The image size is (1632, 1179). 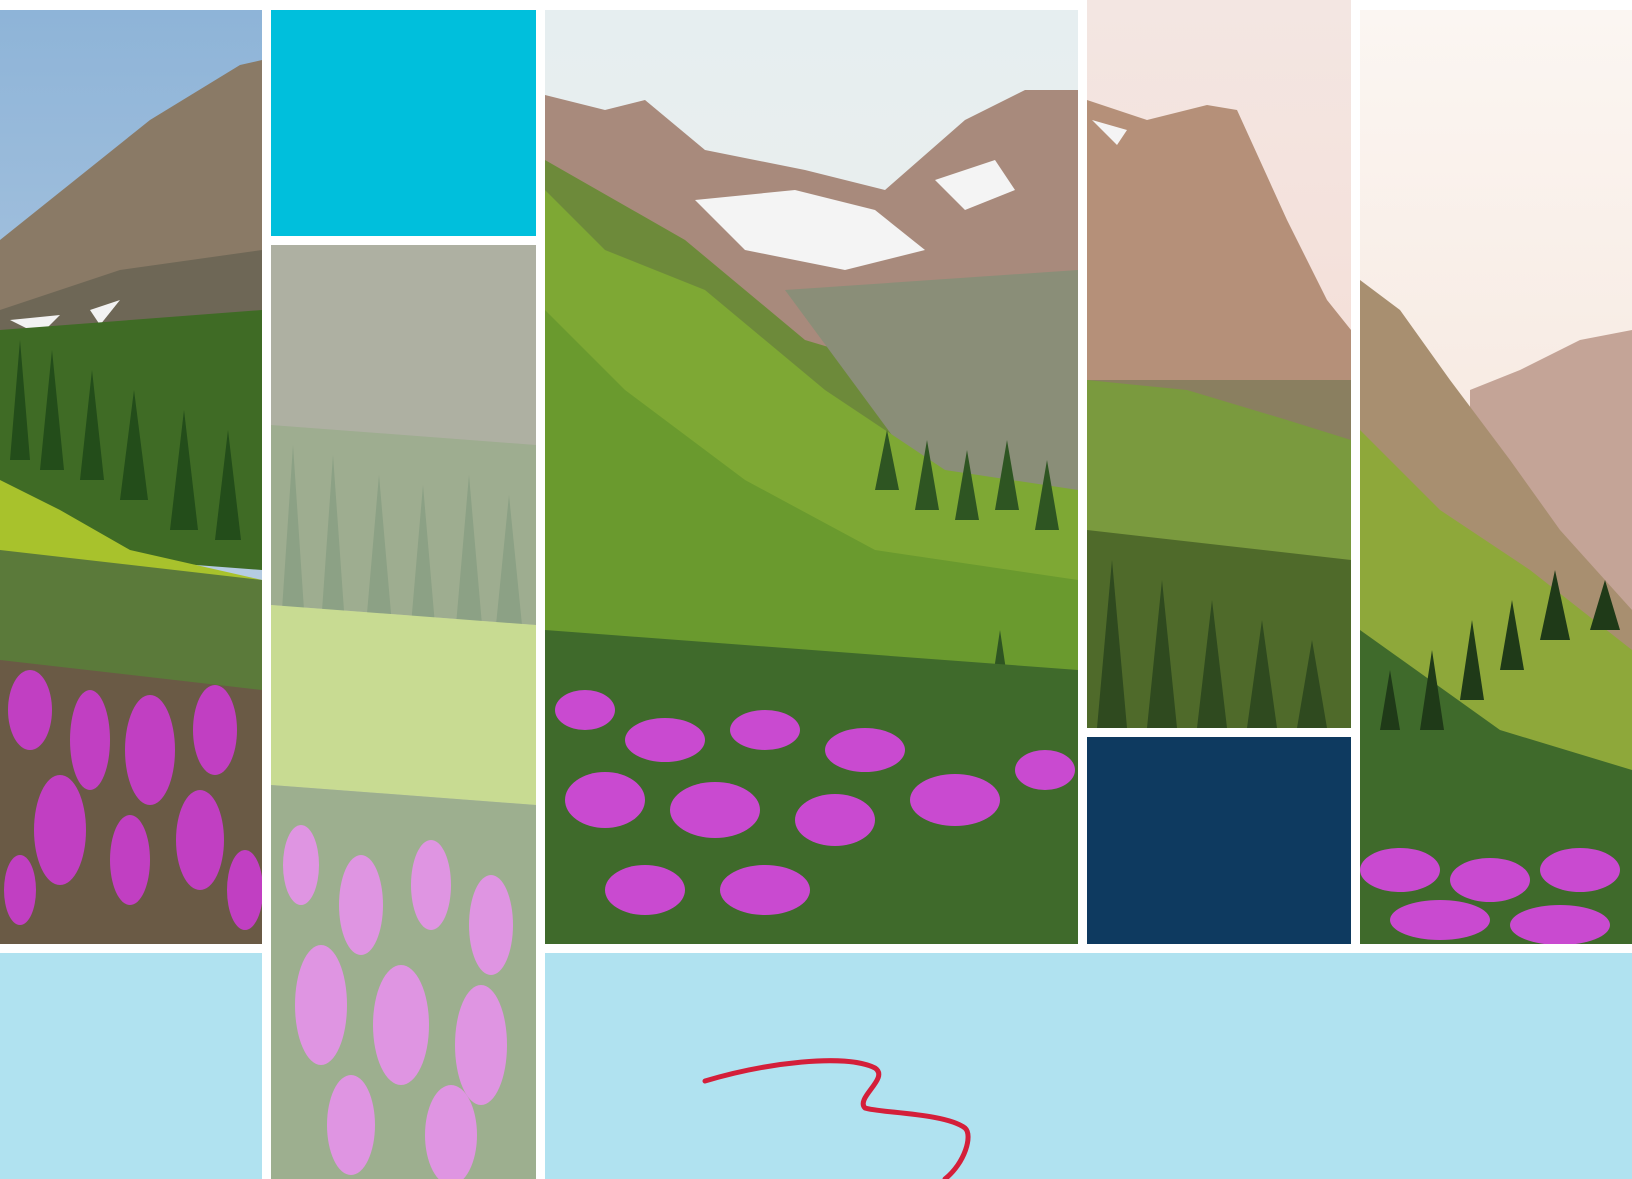 I want to click on fade-overlay, so click(x=403, y=712).